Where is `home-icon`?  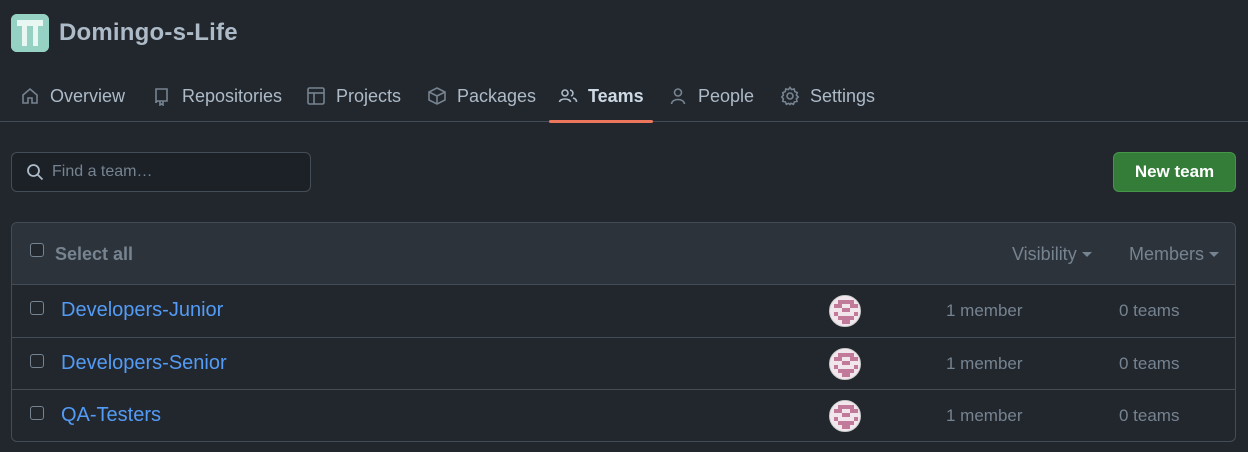
home-icon is located at coordinates (30, 95).